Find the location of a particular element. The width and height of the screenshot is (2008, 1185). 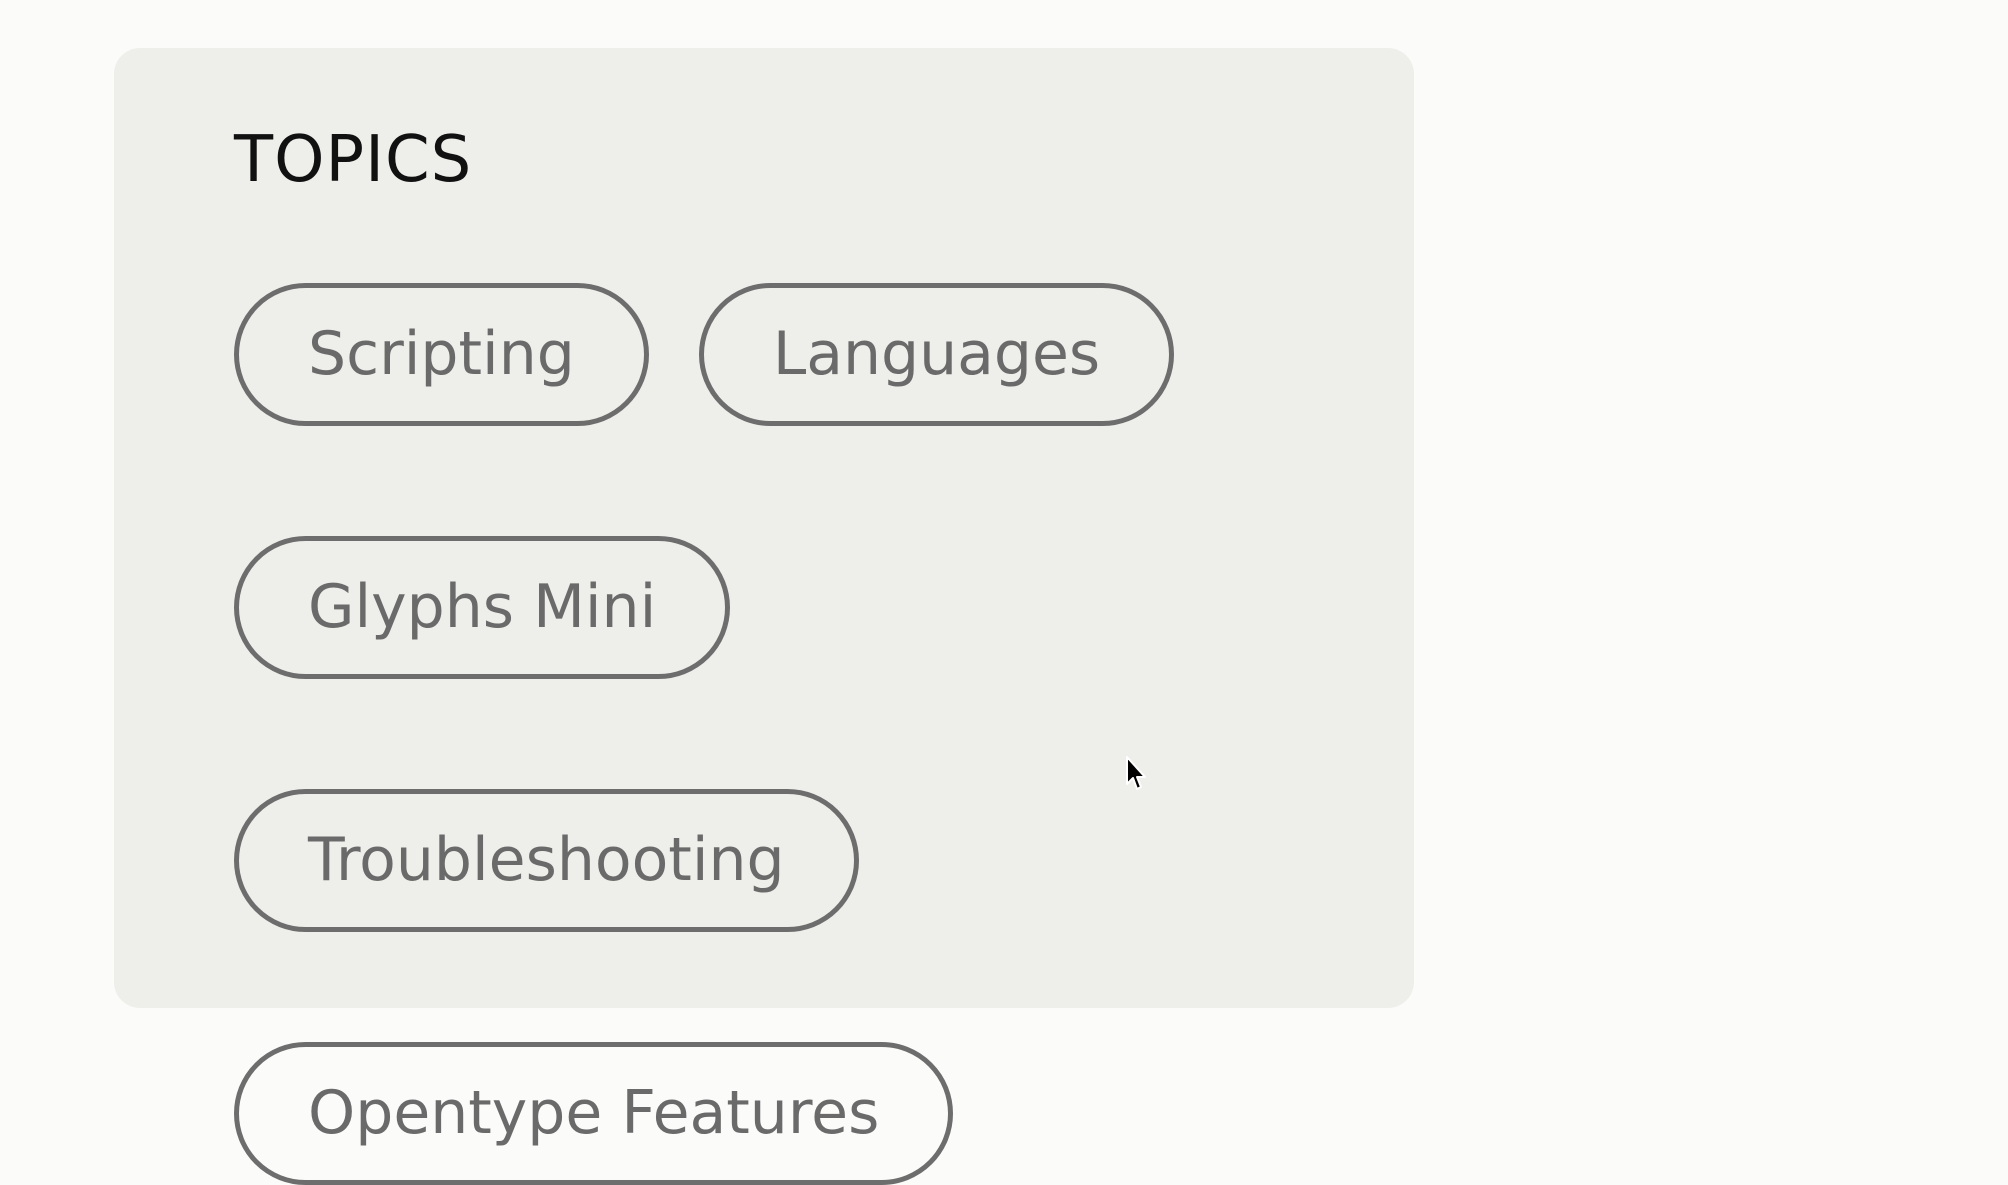

tag-opentype-features: Opentype Features is located at coordinates (594, 1113).